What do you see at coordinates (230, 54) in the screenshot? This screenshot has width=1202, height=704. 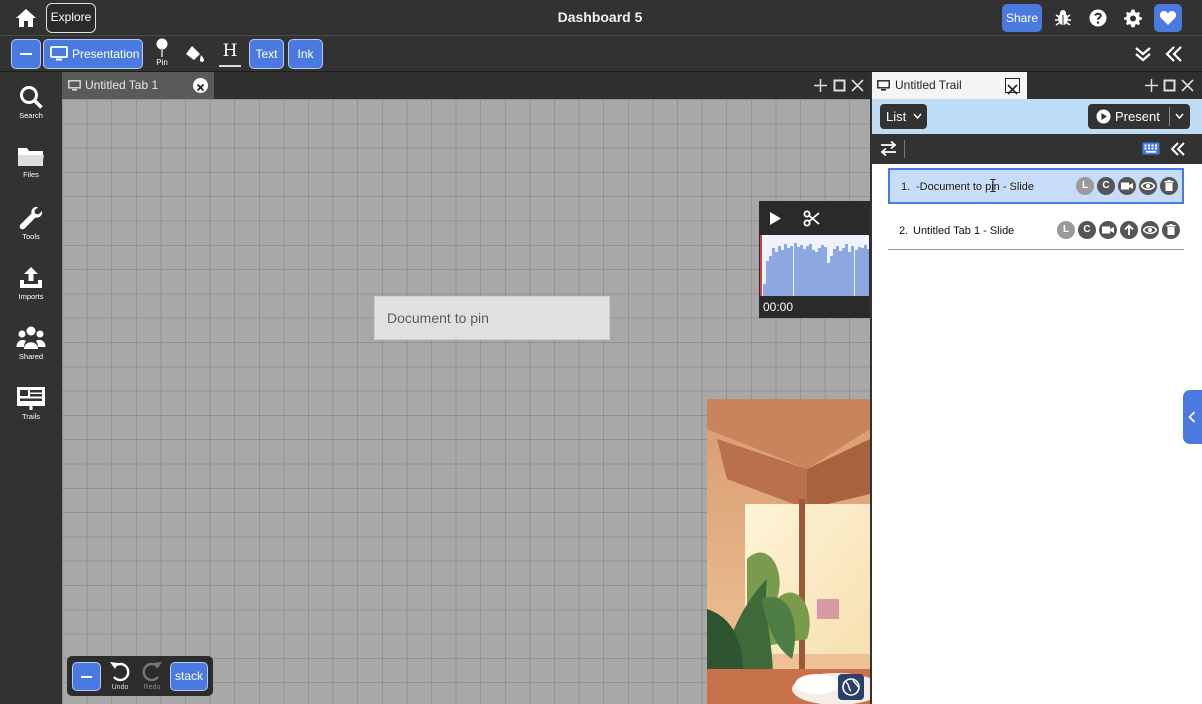 I see `header-tool: H` at bounding box center [230, 54].